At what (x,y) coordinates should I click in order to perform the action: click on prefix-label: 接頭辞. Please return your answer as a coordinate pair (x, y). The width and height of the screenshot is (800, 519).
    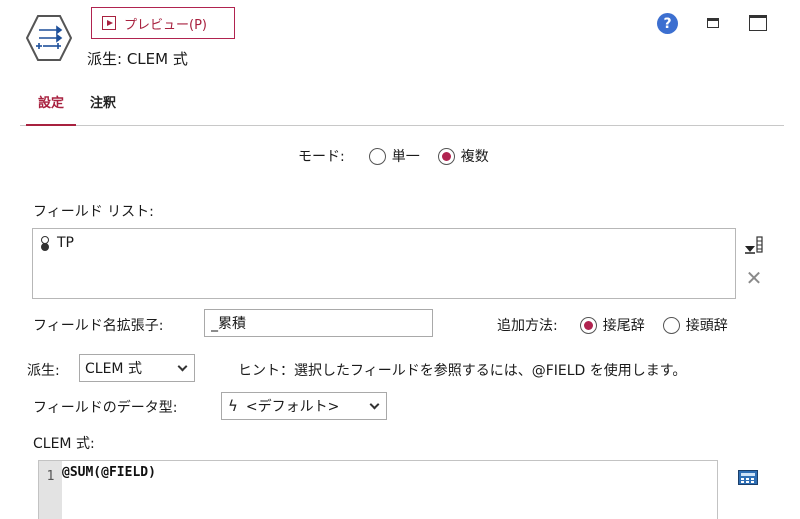
    Looking at the image, I should click on (707, 325).